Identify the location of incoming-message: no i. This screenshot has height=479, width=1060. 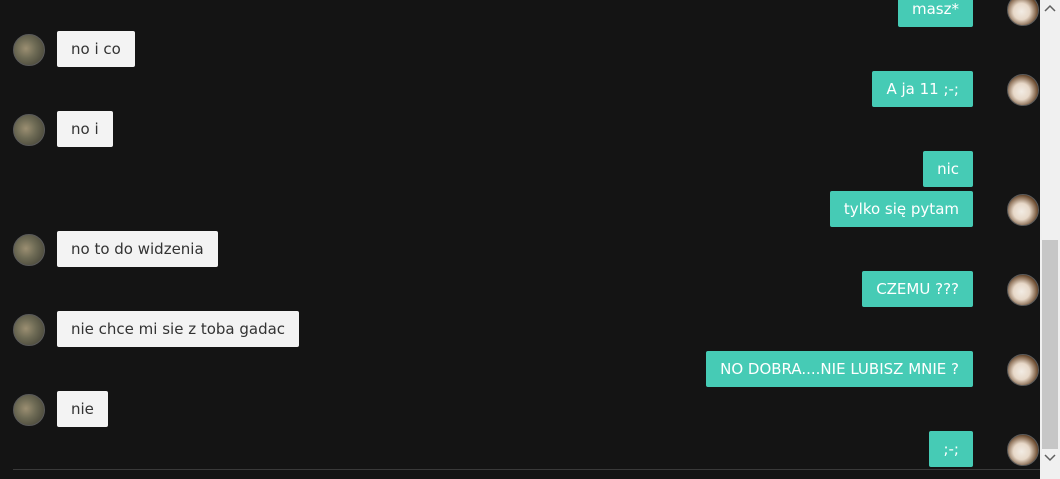
(85, 129).